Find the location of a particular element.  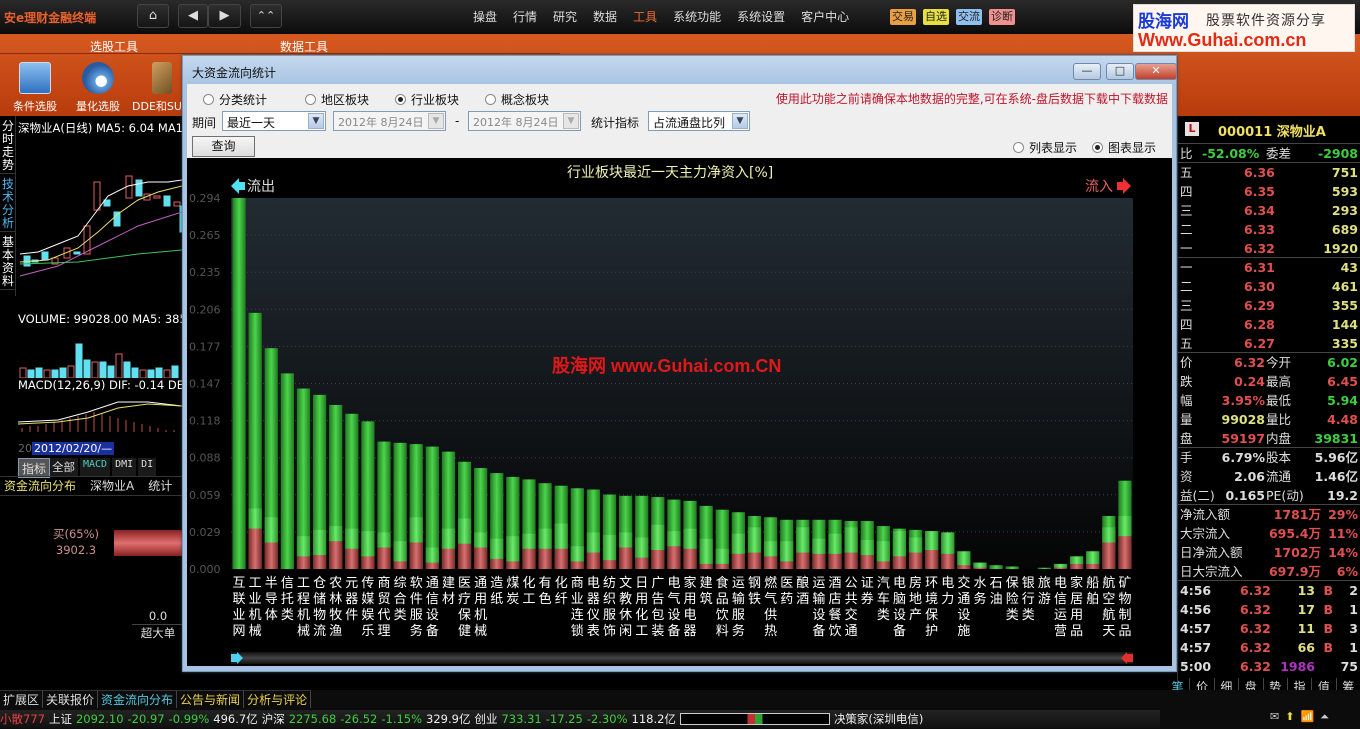

tab-di: DI is located at coordinates (147, 467).